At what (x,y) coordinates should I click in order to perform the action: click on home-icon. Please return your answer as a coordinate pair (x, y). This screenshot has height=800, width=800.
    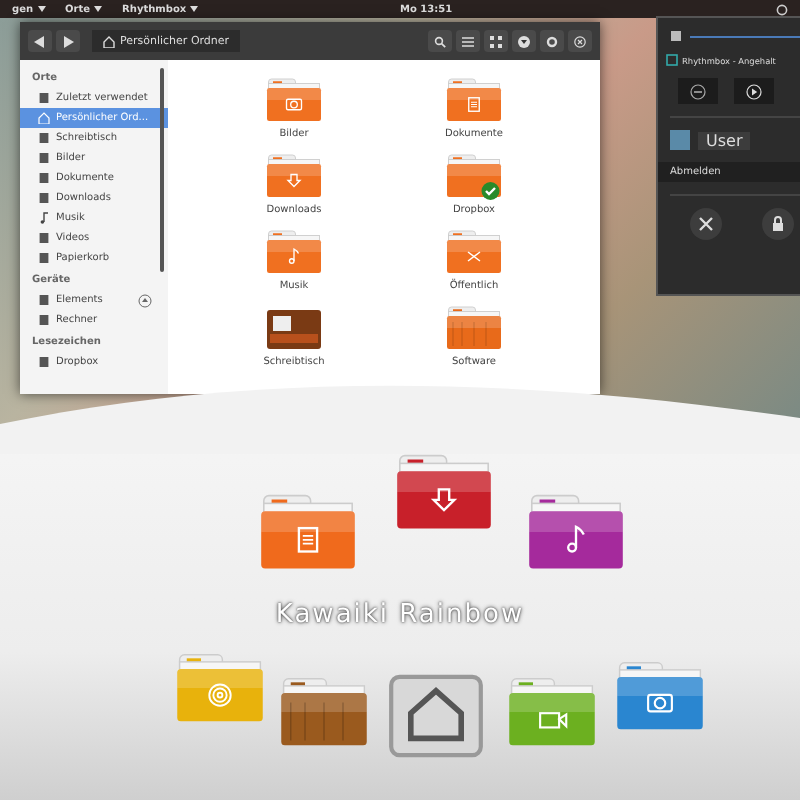
    Looking at the image, I should click on (109, 41).